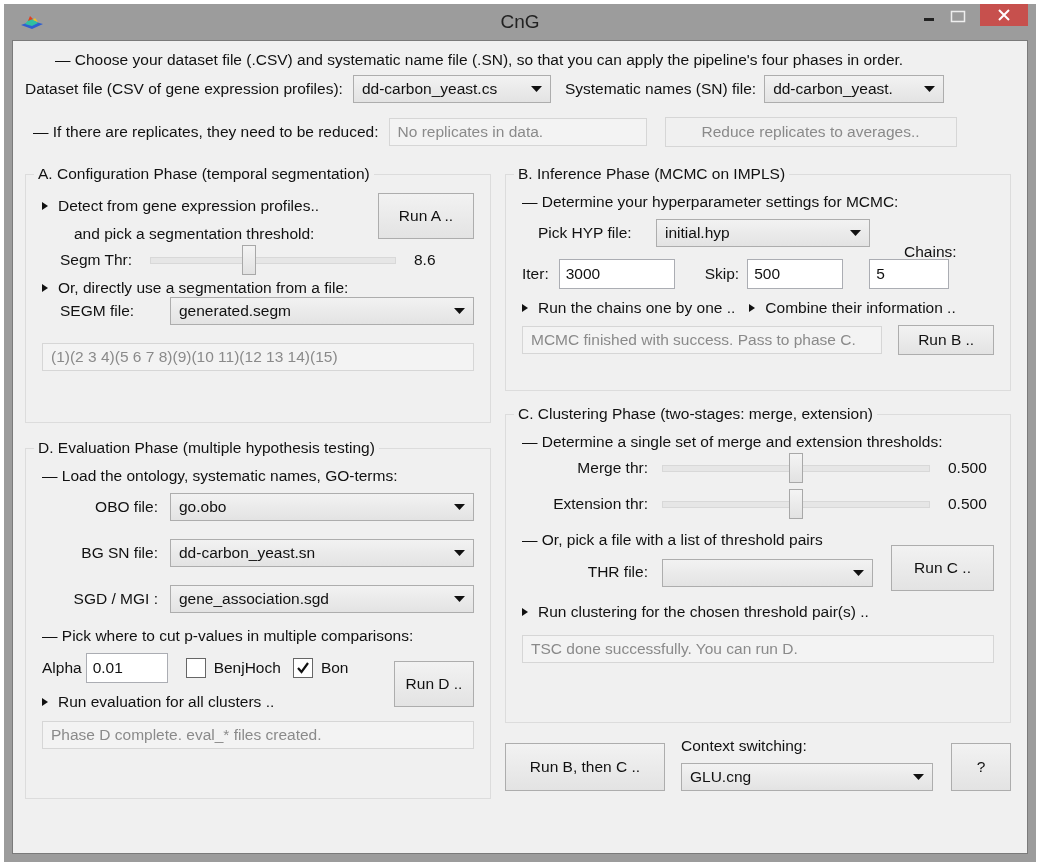  I want to click on section-heading: — Load the ontology, systematic names, GO-terms:, so click(220, 476).